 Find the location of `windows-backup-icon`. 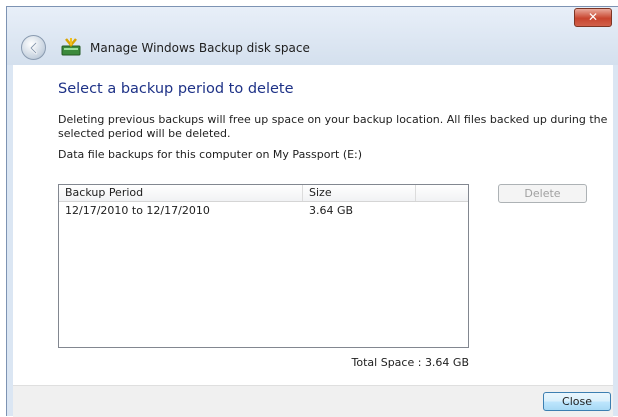

windows-backup-icon is located at coordinates (71, 47).